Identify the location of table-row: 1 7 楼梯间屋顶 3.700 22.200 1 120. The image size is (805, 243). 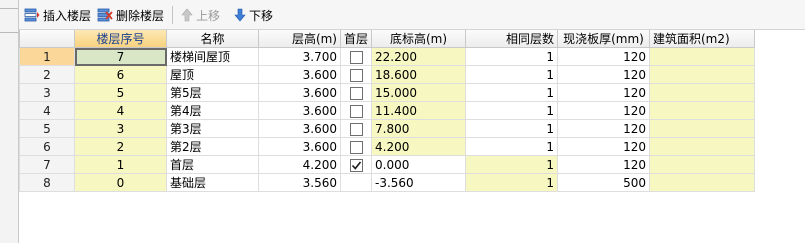
(387, 56).